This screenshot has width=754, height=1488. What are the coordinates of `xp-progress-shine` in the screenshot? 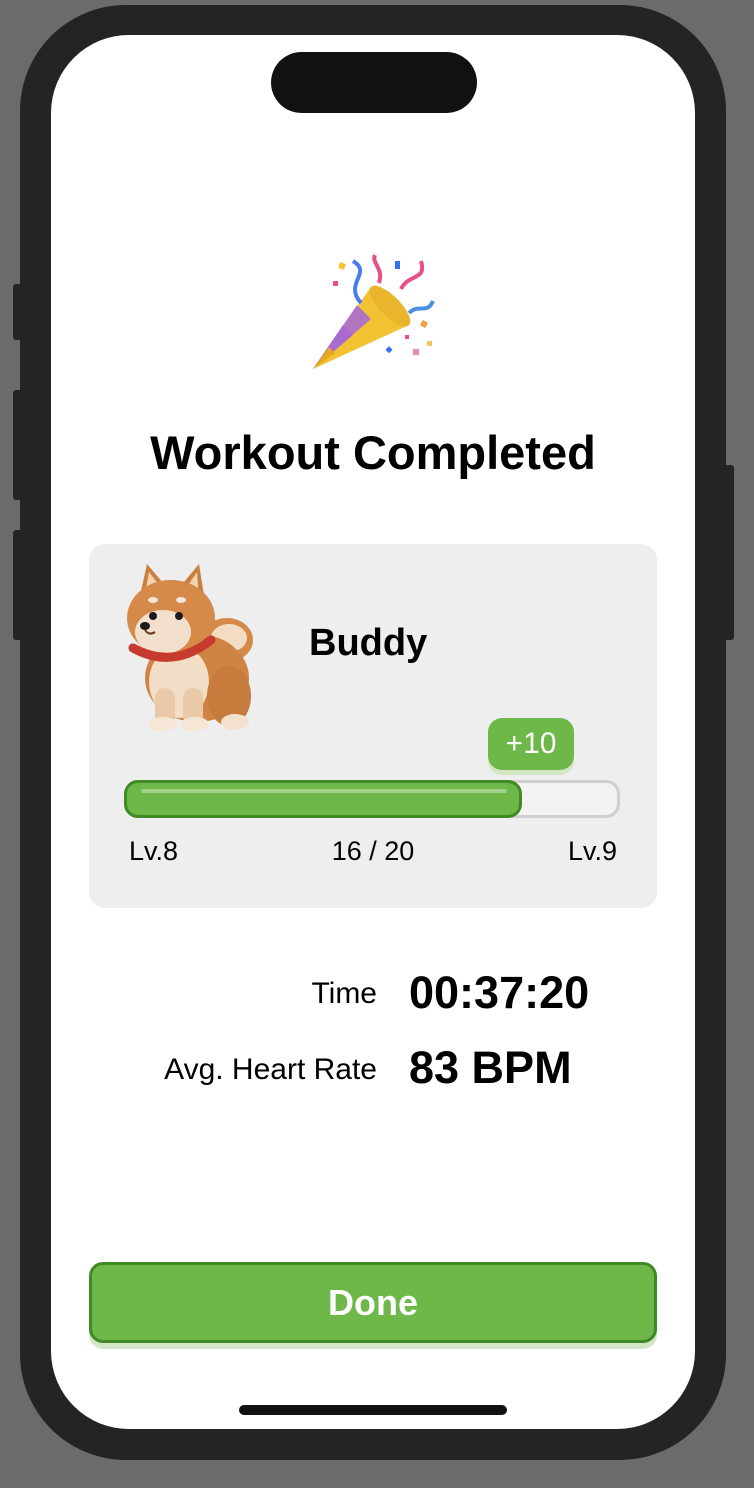 It's located at (324, 791).